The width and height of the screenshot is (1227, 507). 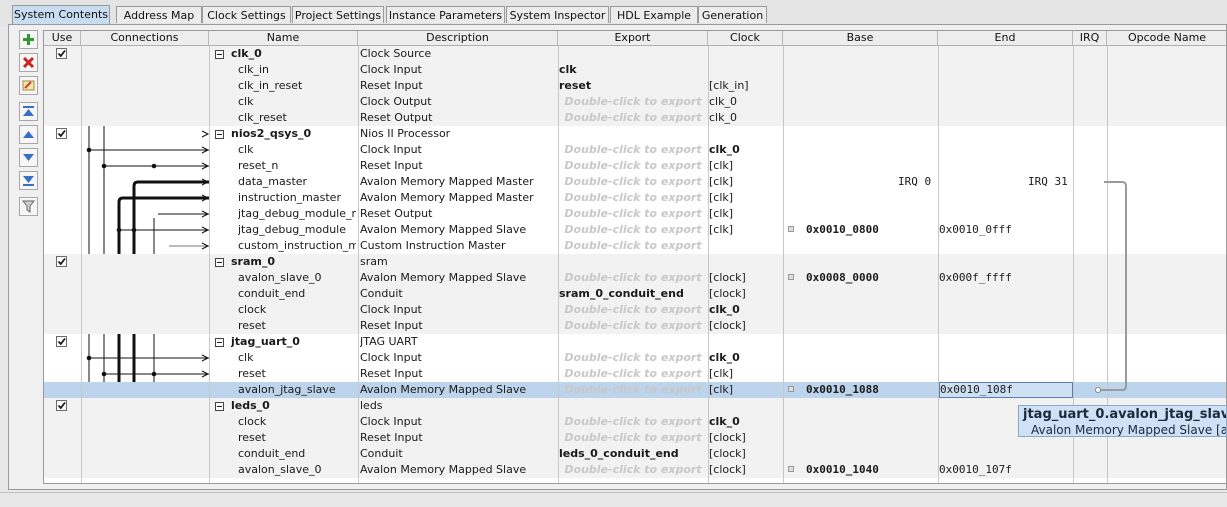 I want to click on export-name: clk, so click(x=633, y=70).